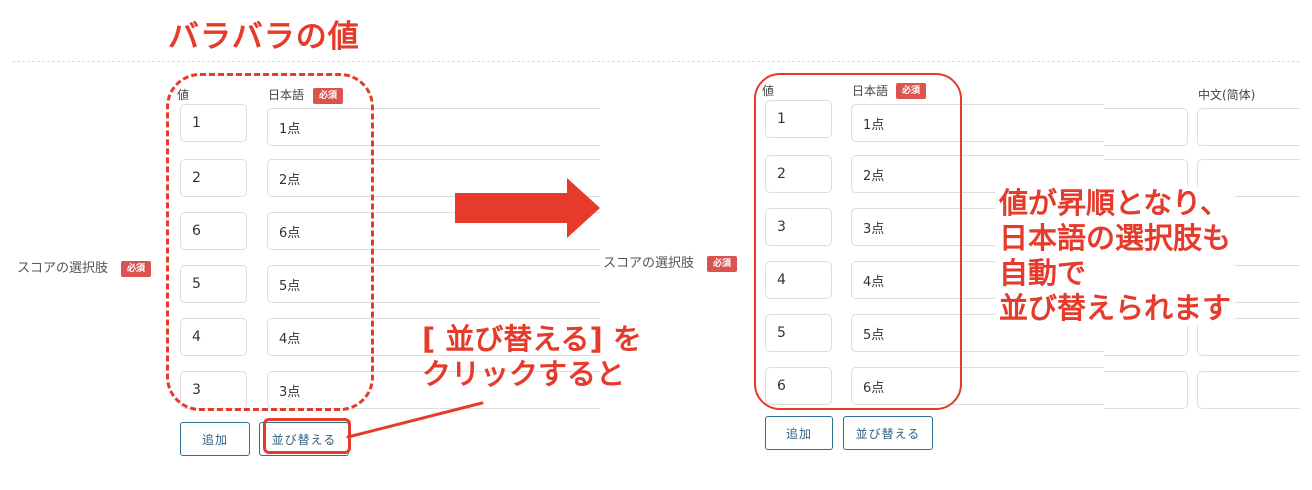 The height and width of the screenshot is (490, 1312). I want to click on section-divider, so click(656, 61).